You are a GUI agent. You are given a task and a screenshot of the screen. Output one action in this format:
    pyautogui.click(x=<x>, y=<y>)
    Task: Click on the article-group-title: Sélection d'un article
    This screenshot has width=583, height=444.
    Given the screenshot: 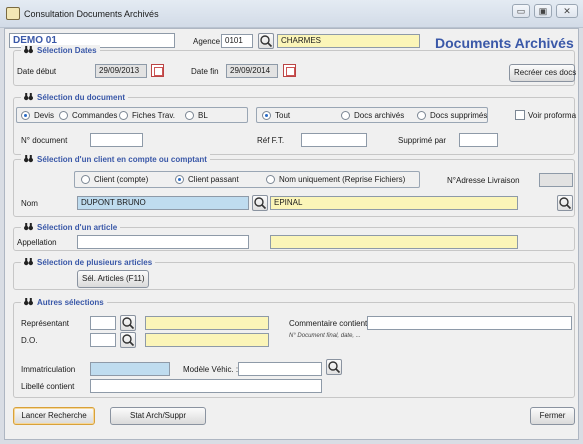 What is the action you would take?
    pyautogui.click(x=71, y=227)
    